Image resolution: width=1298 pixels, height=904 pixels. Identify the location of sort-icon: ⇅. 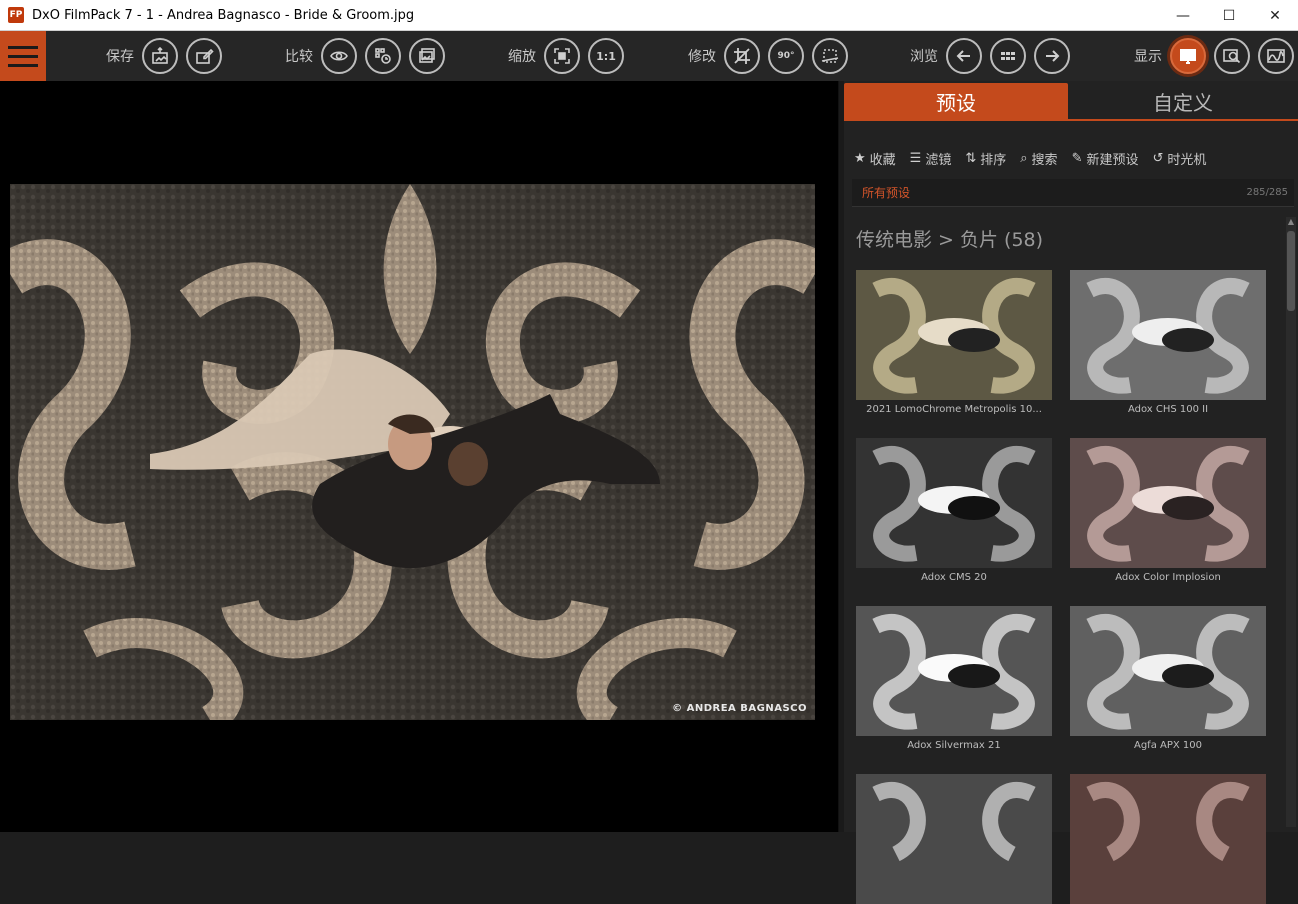
(971, 158).